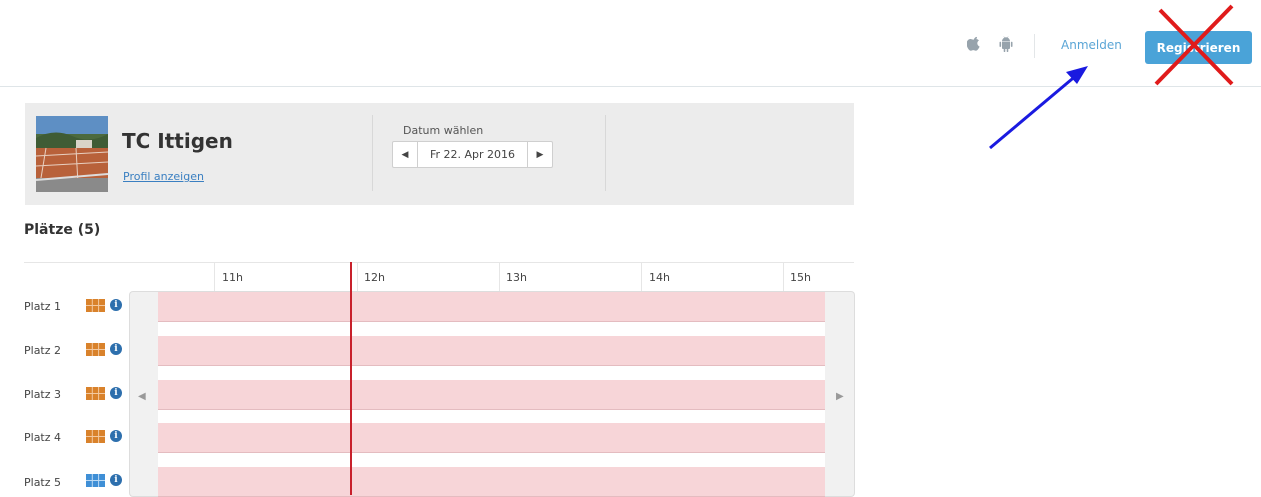 This screenshot has width=1261, height=497. I want to click on date-value: Fr 22. Apr 2016, so click(472, 154).